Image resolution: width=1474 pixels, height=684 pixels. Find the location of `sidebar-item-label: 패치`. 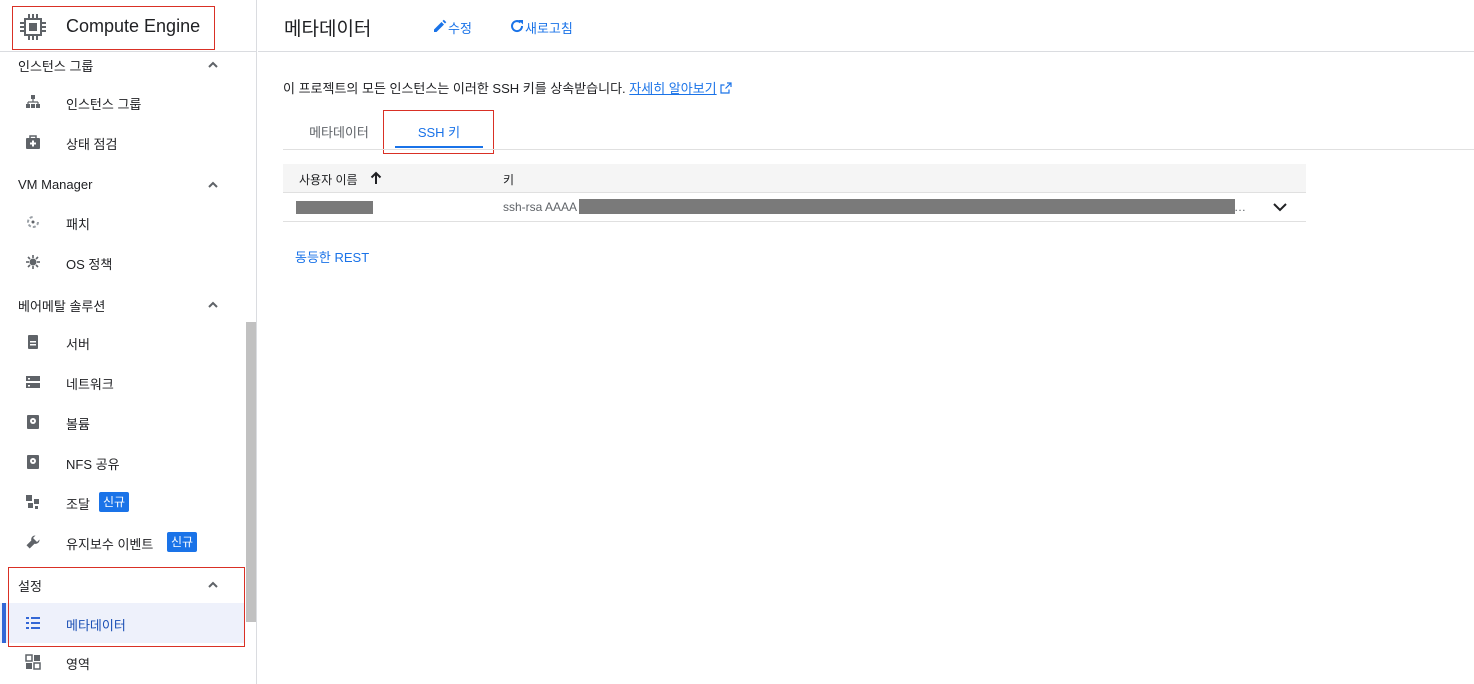

sidebar-item-label: 패치 is located at coordinates (78, 224).